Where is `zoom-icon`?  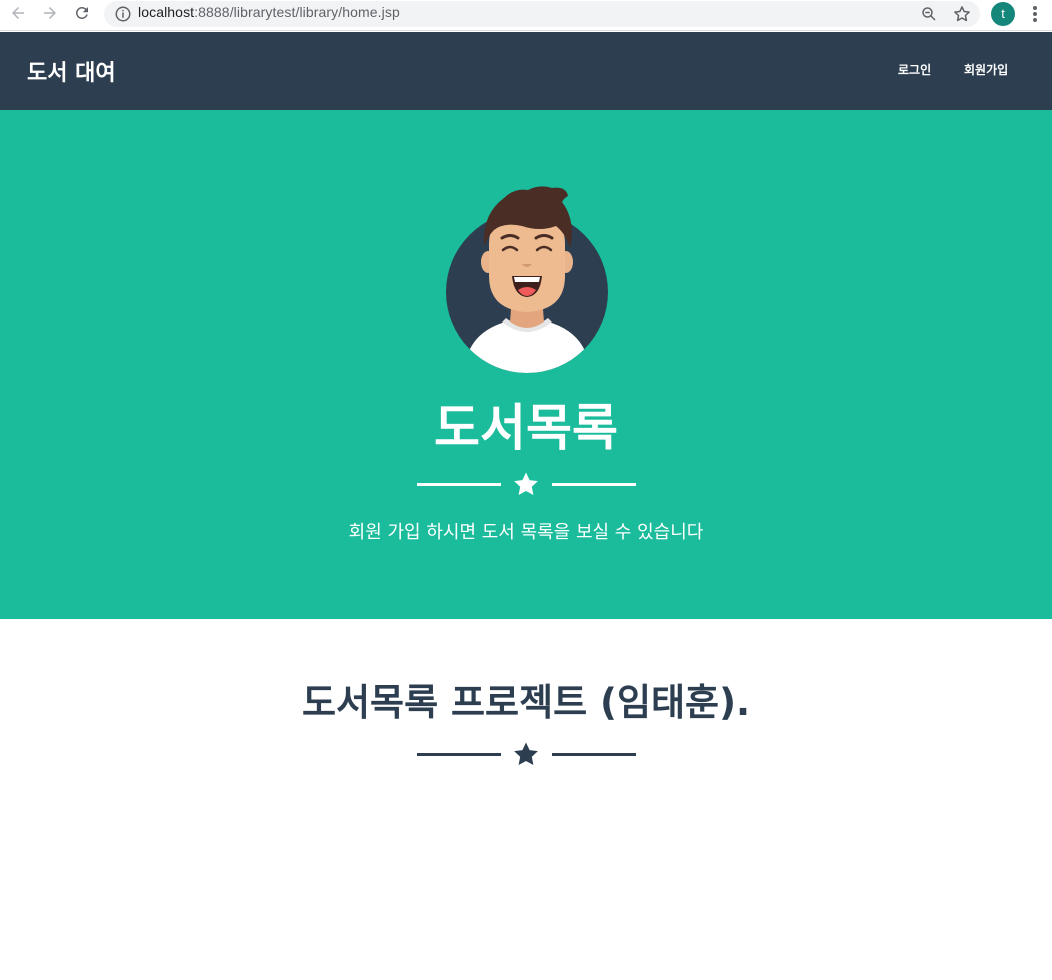 zoom-icon is located at coordinates (929, 14).